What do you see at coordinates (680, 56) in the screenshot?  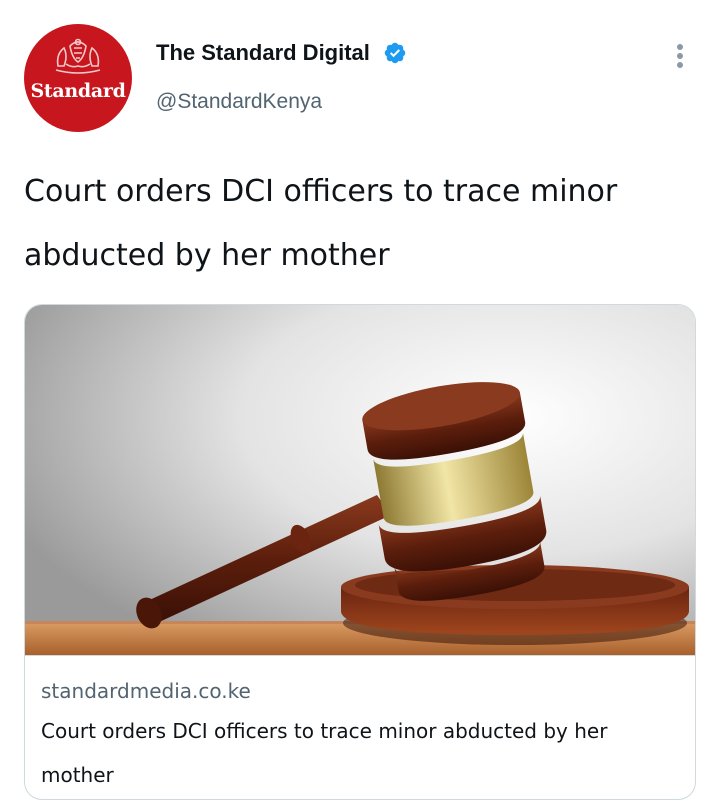 I see `more-options-icon` at bounding box center [680, 56].